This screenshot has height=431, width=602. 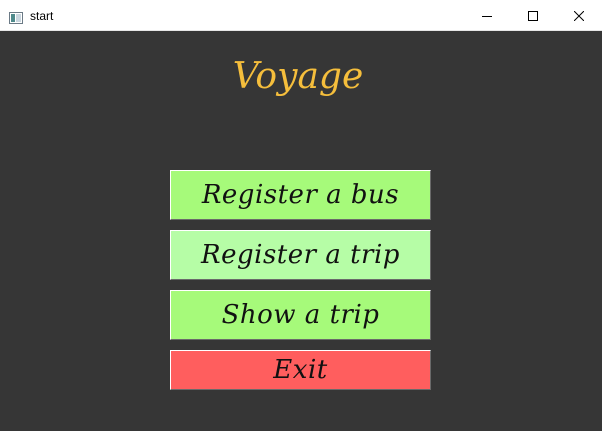 I want to click on minimize-icon, so click(x=487, y=15).